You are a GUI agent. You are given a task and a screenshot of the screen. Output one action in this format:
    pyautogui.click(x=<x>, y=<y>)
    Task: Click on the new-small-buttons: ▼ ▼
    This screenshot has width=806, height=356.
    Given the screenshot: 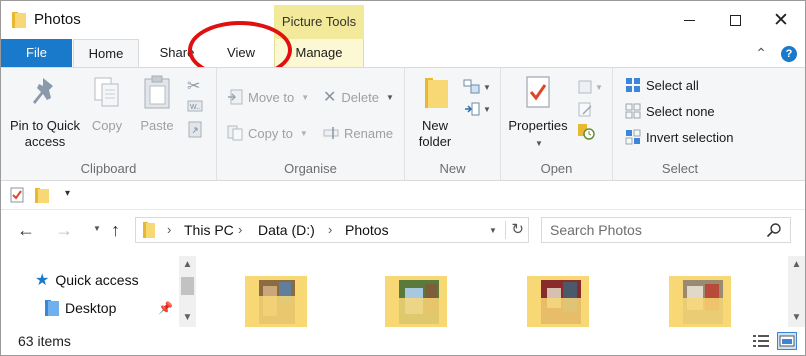 What is the action you would take?
    pyautogui.click(x=477, y=98)
    